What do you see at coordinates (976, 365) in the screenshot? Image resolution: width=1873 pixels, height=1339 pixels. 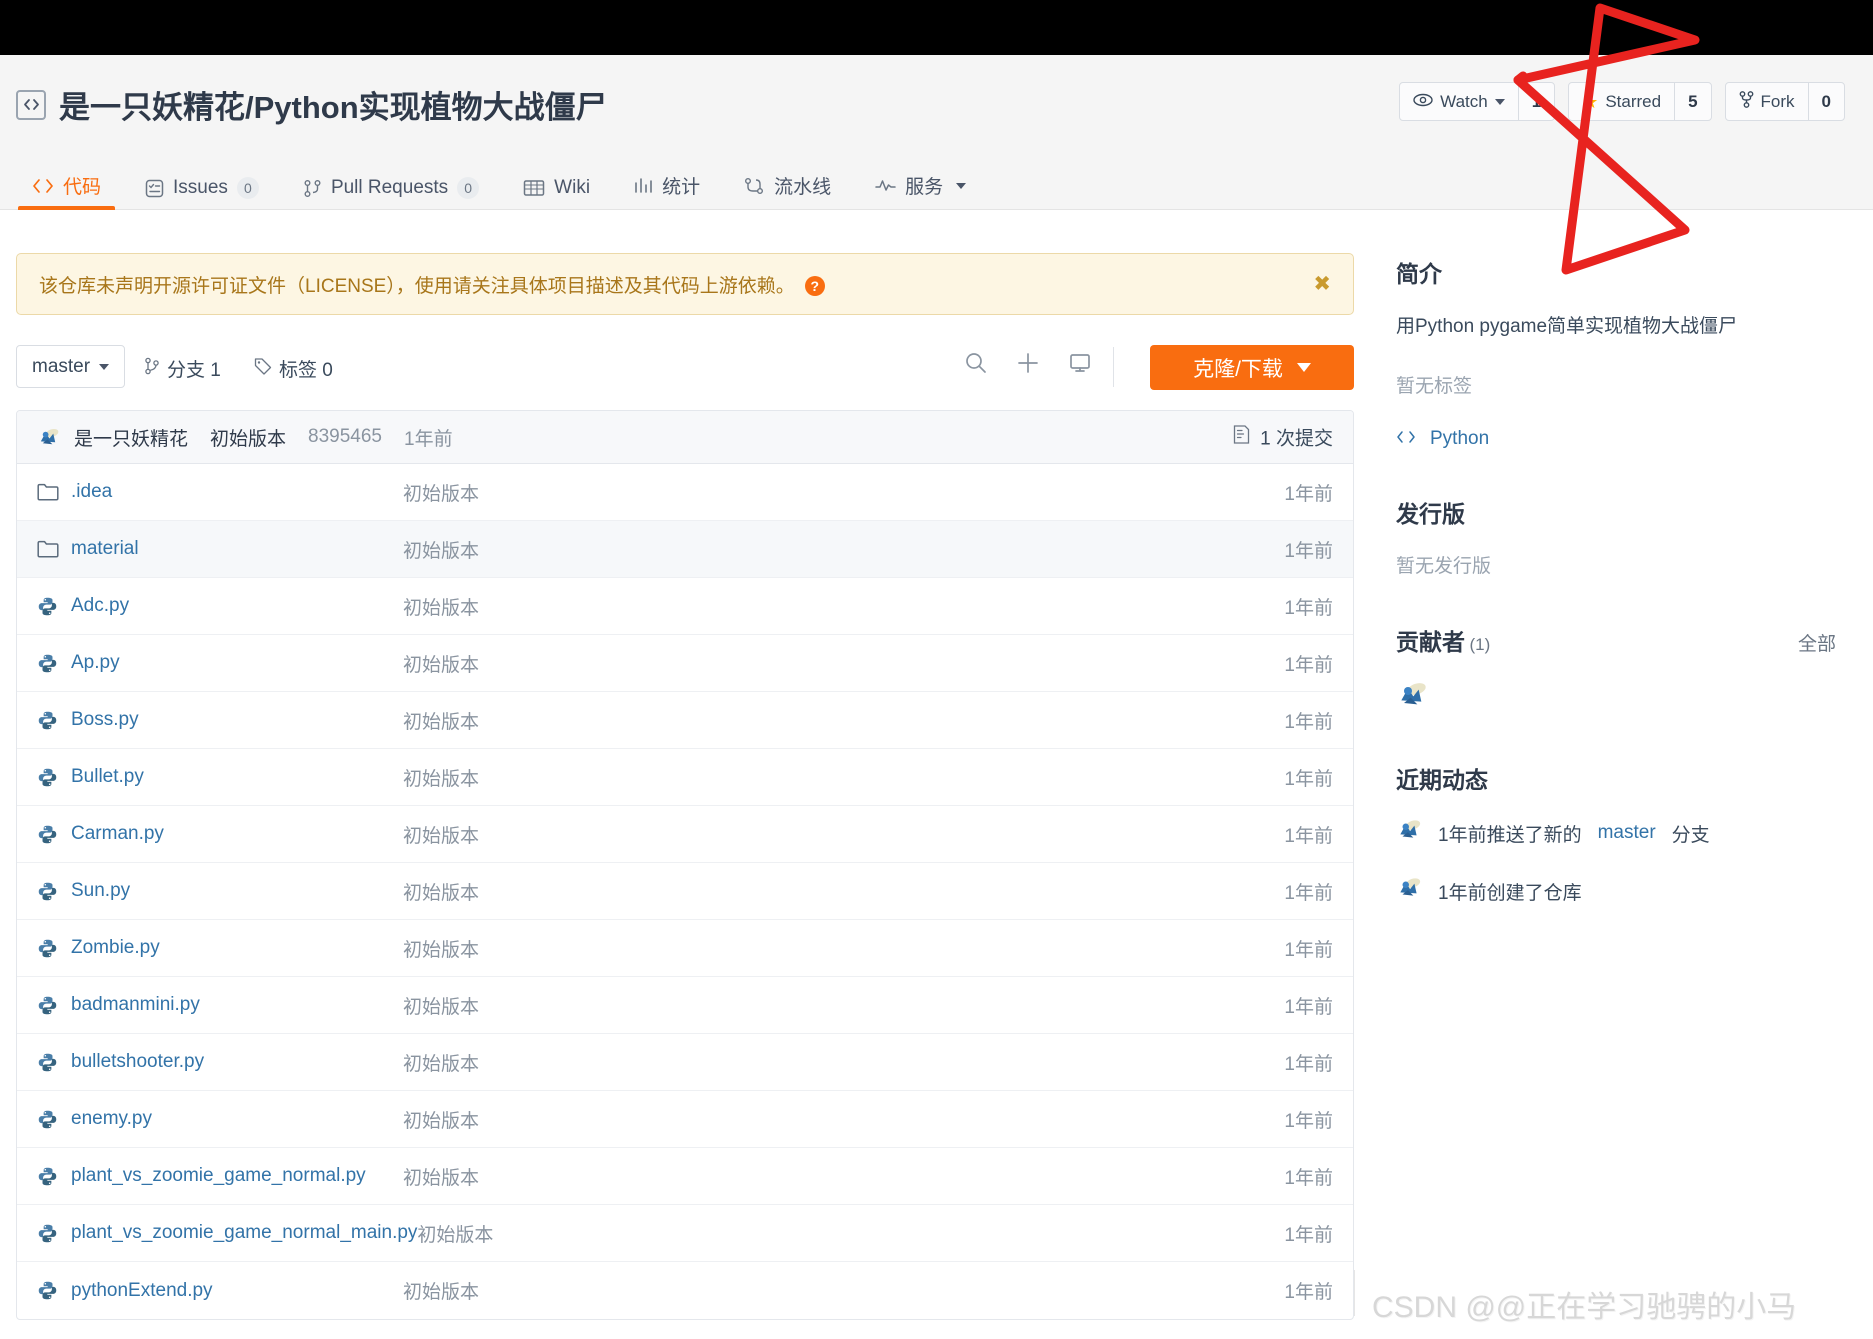 I see `search-icon` at bounding box center [976, 365].